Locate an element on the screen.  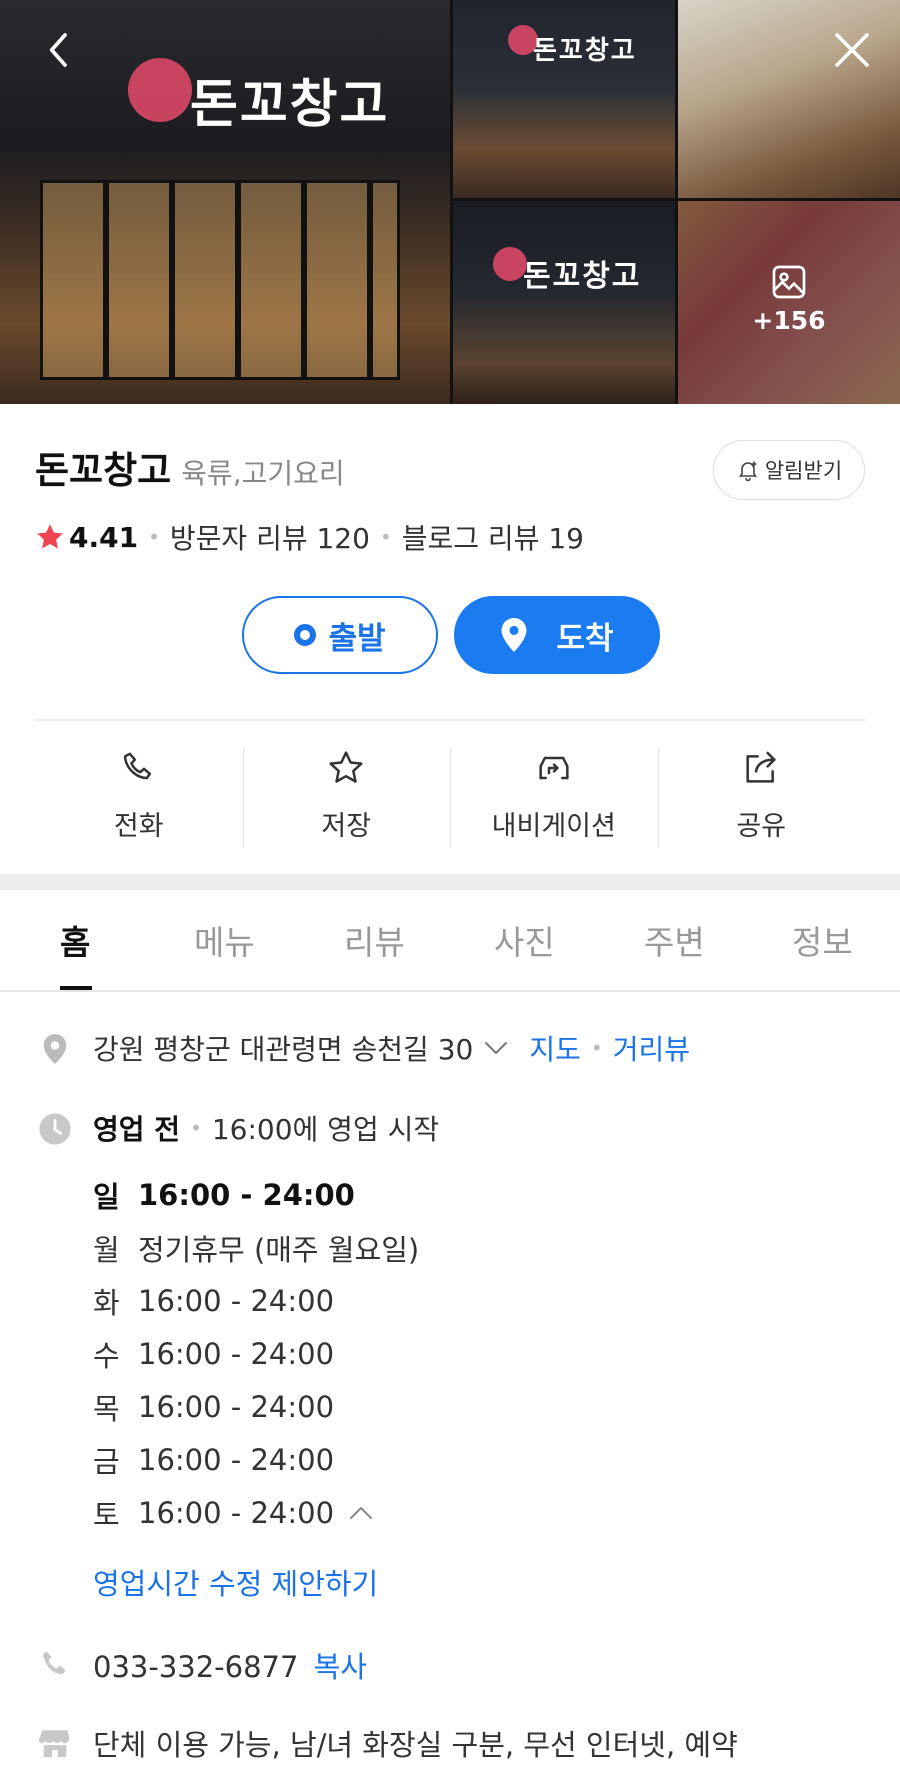
chevron-left-icon is located at coordinates (58, 50).